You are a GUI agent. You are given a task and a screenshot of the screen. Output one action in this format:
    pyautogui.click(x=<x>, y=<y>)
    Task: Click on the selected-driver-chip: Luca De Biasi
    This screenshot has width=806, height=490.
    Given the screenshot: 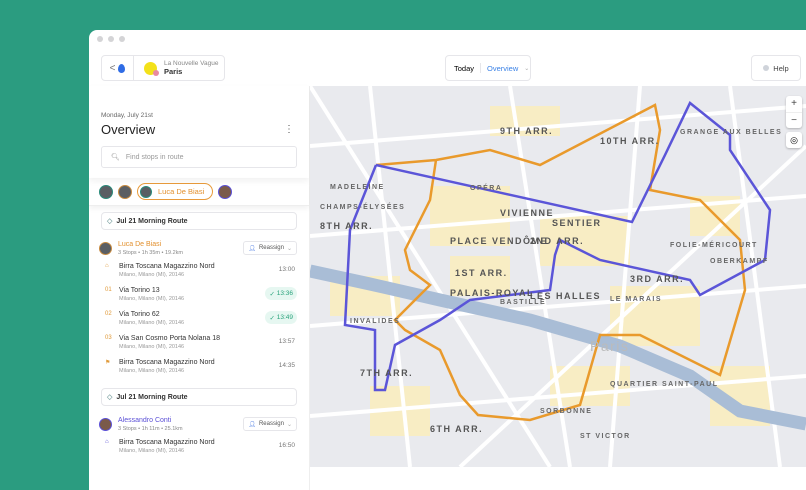 What is the action you would take?
    pyautogui.click(x=175, y=191)
    